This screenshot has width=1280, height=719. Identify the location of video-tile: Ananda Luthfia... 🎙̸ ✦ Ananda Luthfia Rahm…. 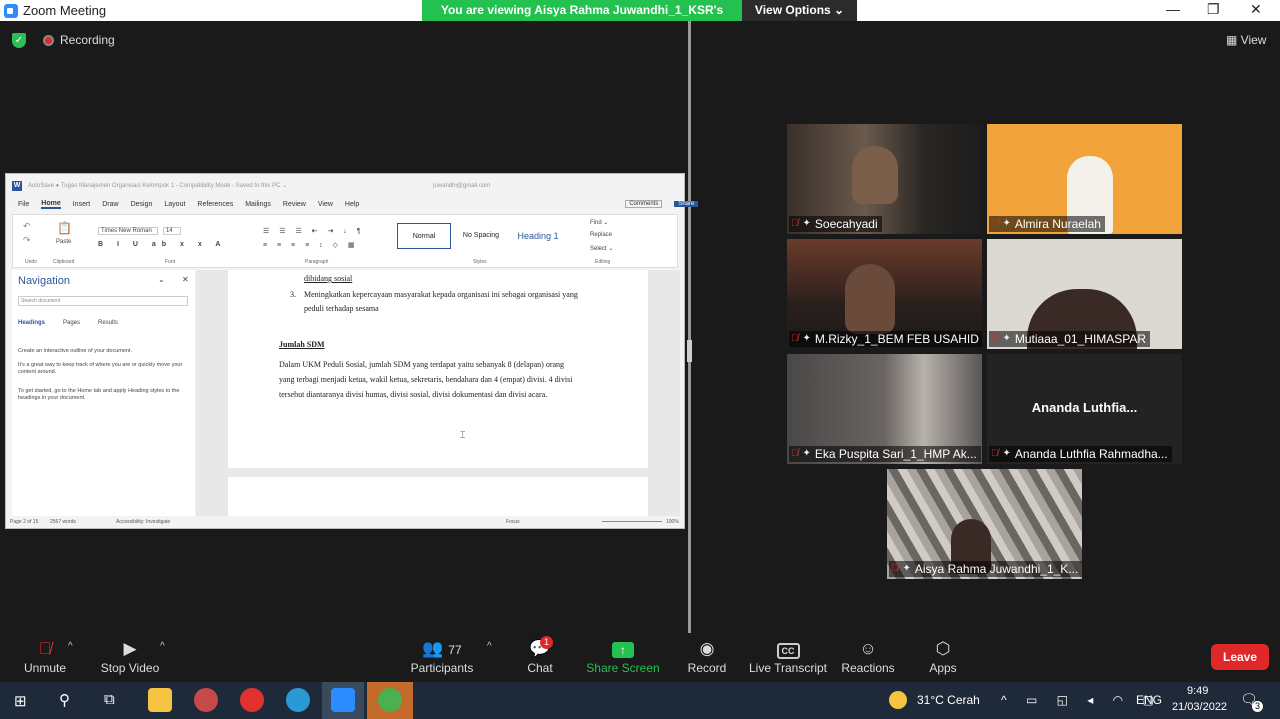
(1084, 409).